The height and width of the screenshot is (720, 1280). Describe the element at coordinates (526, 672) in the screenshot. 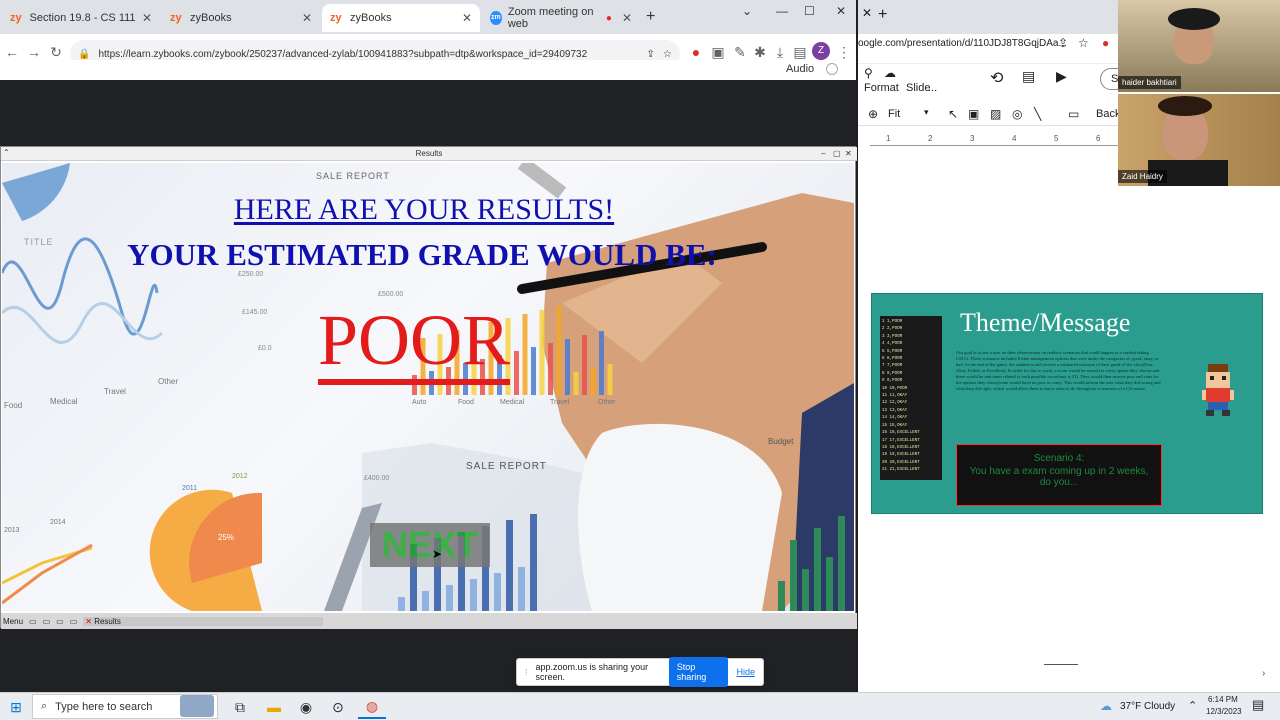

I see `drag-handle-icon: ⁞` at that location.